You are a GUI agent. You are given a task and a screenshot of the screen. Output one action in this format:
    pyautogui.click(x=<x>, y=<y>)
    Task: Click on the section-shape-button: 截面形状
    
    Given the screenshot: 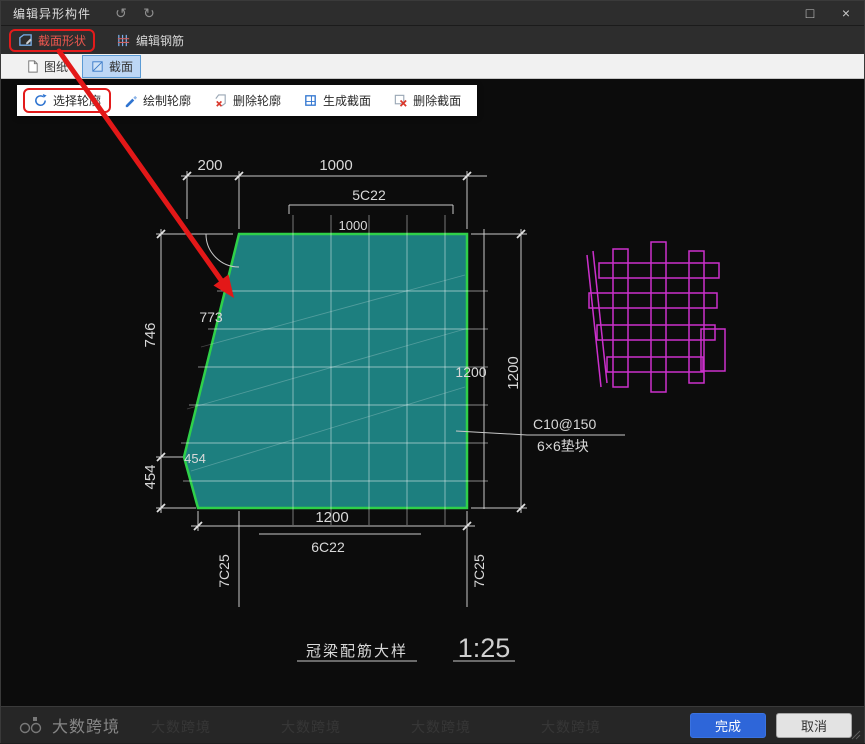 What is the action you would take?
    pyautogui.click(x=52, y=40)
    